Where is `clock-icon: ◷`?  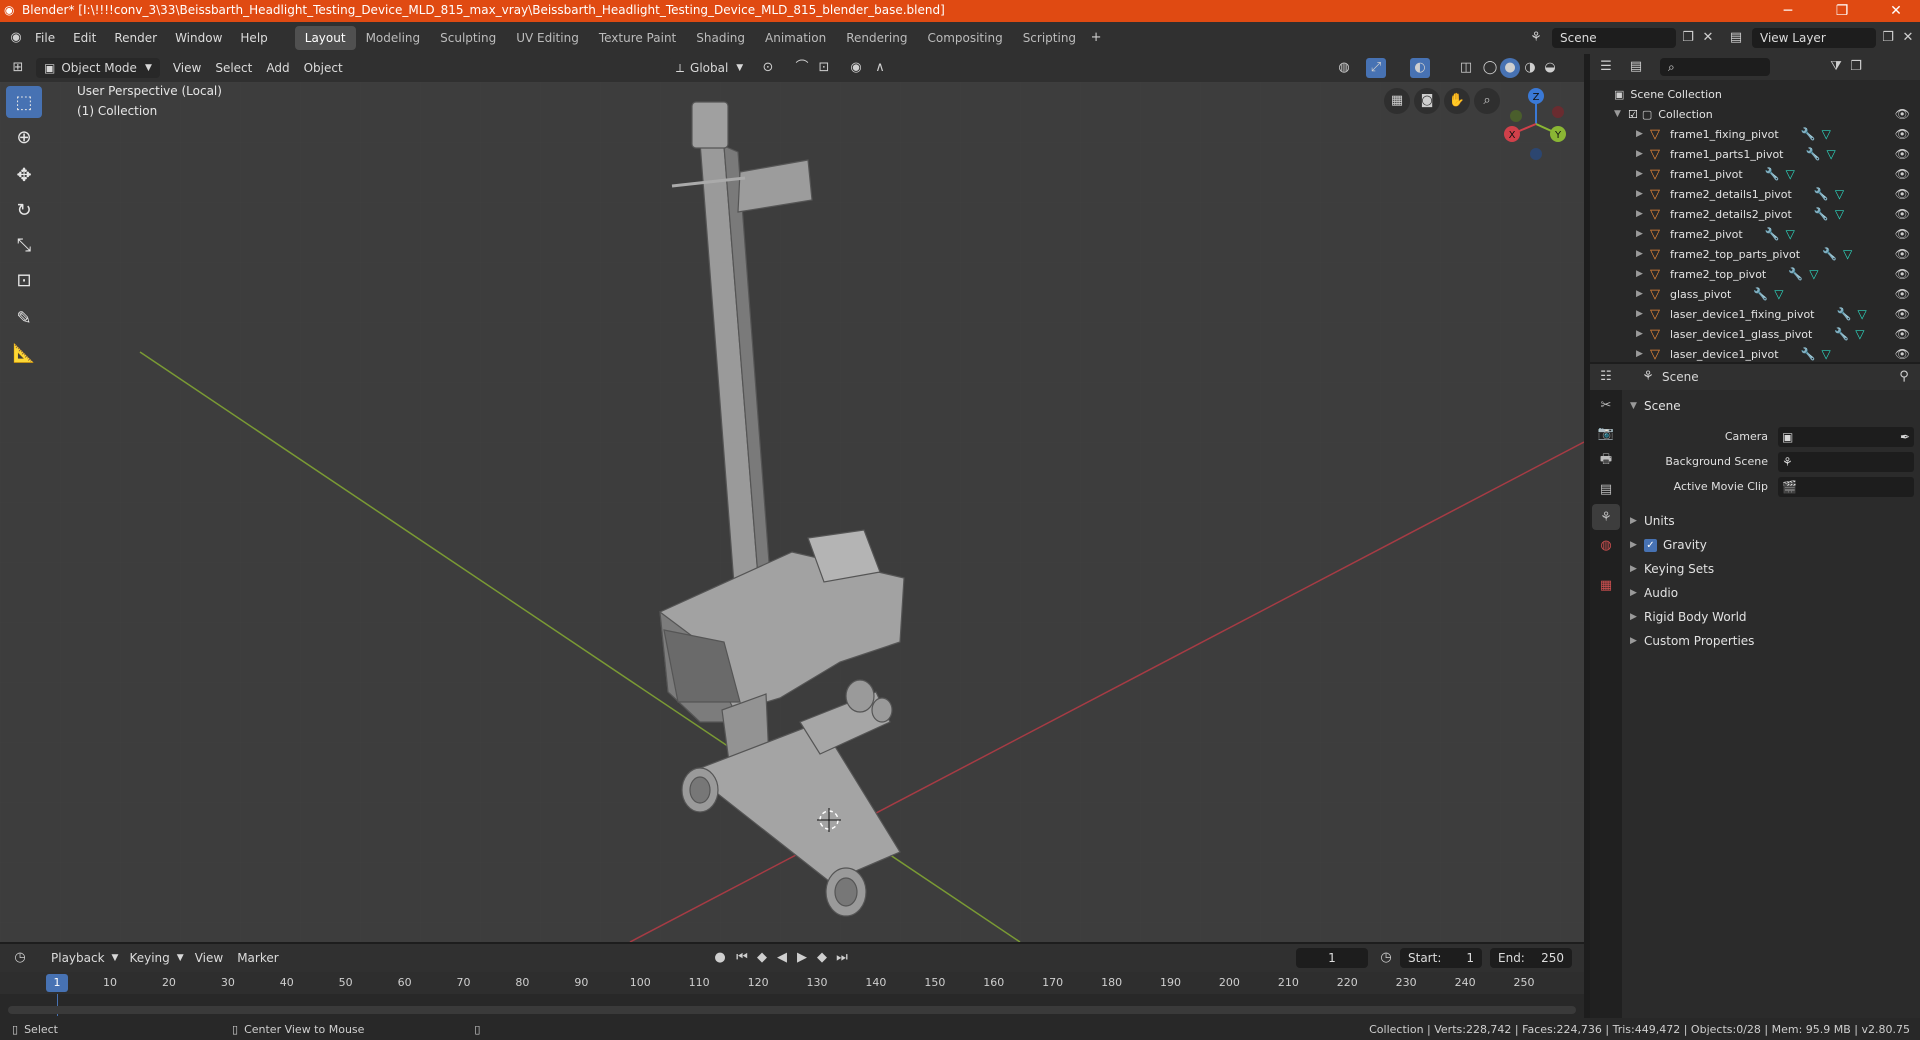 clock-icon: ◷ is located at coordinates (1386, 958).